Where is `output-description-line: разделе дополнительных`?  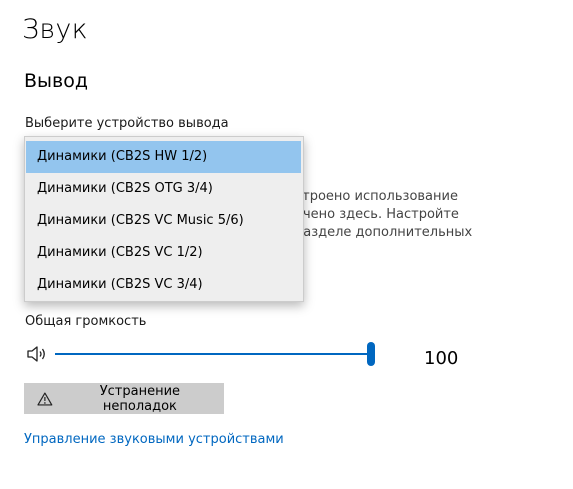
output-description-line: разделе дополнительных is located at coordinates (384, 232).